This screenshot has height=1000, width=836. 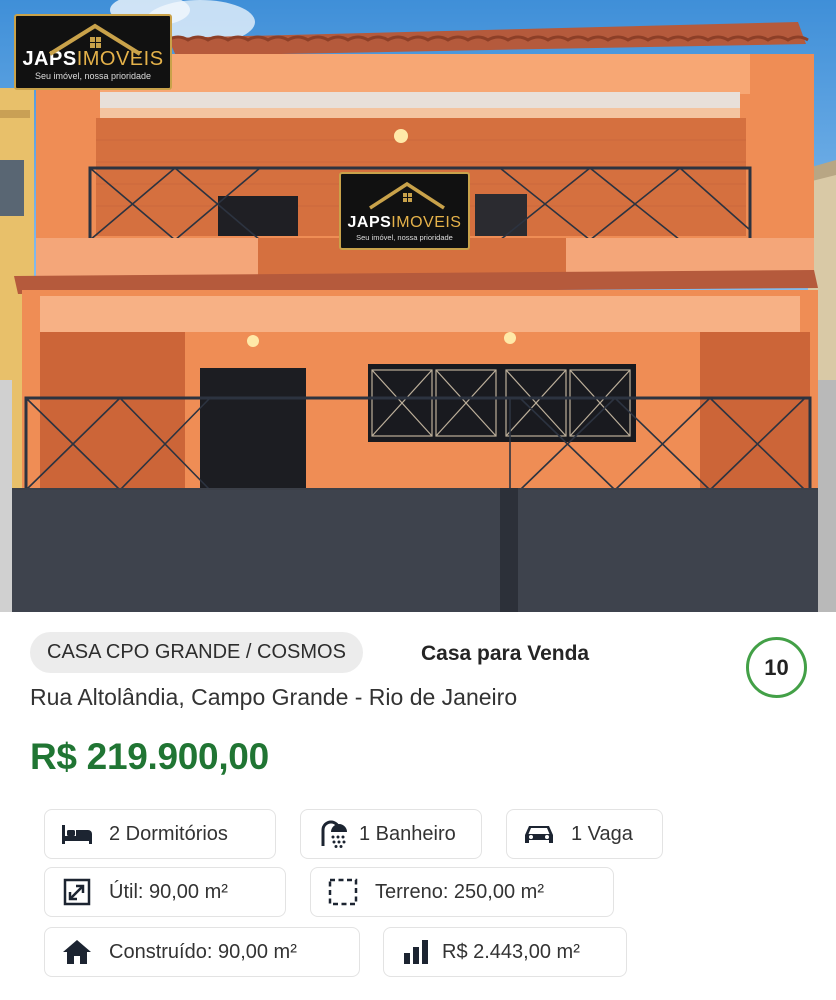 What do you see at coordinates (77, 834) in the screenshot?
I see `bed-icon` at bounding box center [77, 834].